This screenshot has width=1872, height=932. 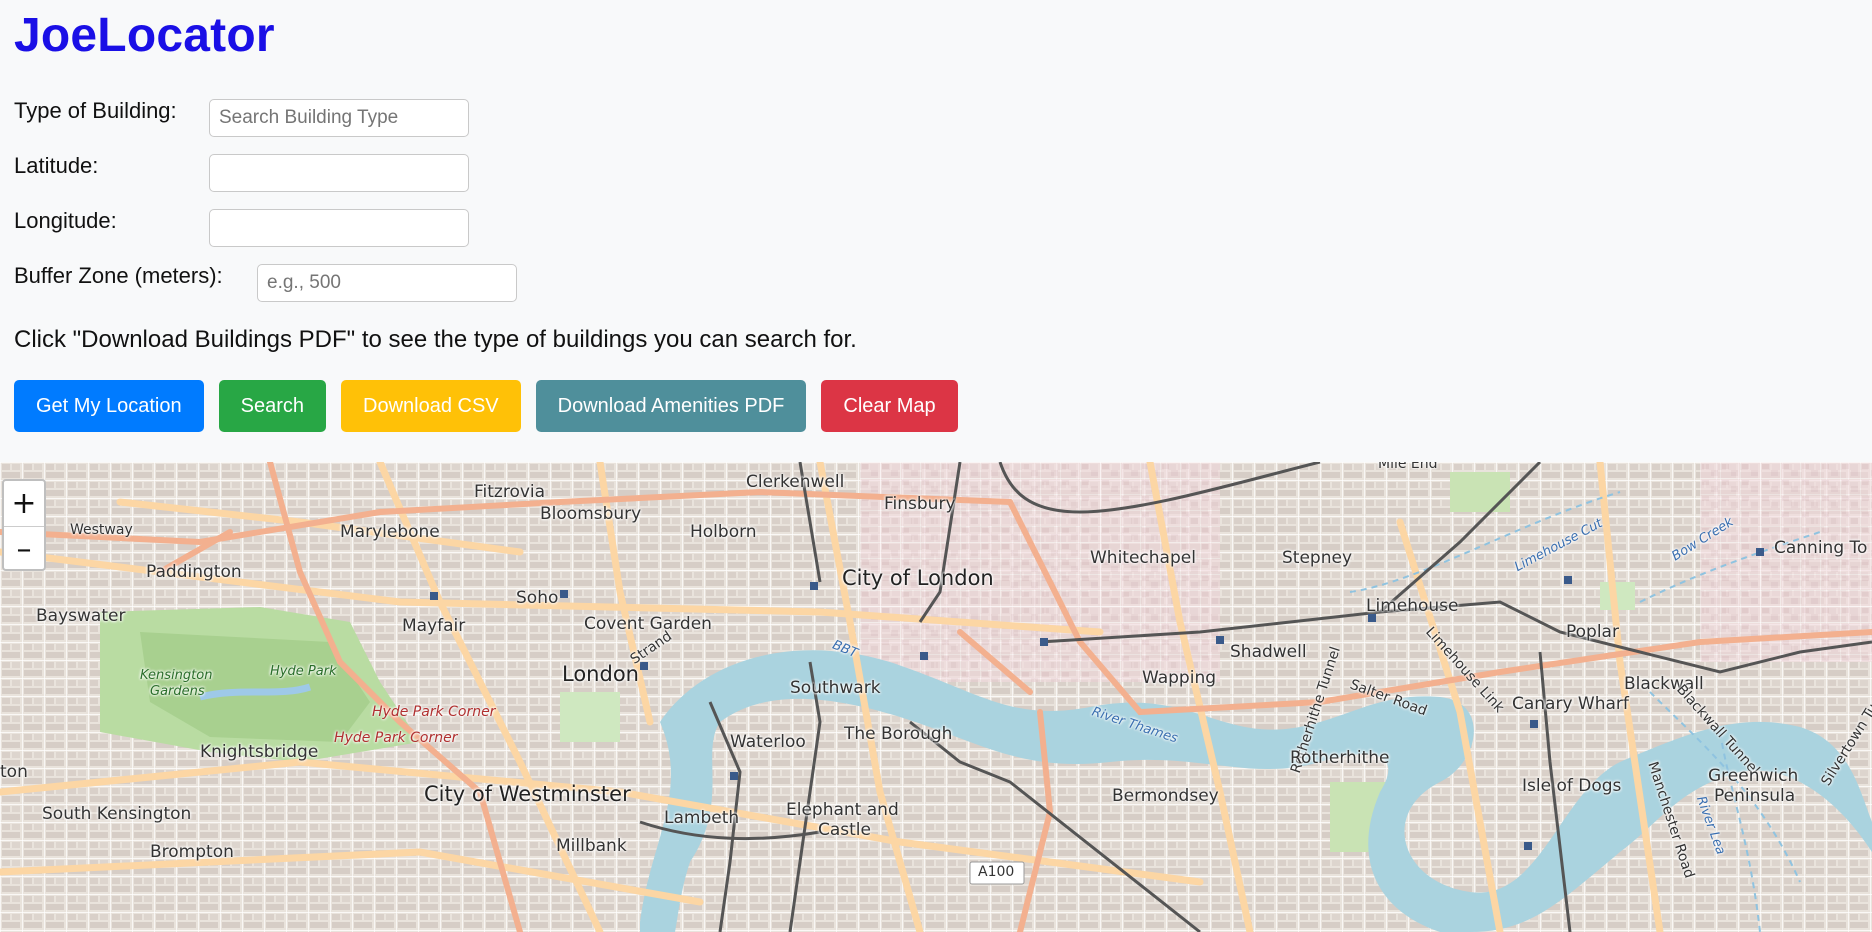 What do you see at coordinates (835, 688) in the screenshot?
I see `map-label-southwark: Southwark` at bounding box center [835, 688].